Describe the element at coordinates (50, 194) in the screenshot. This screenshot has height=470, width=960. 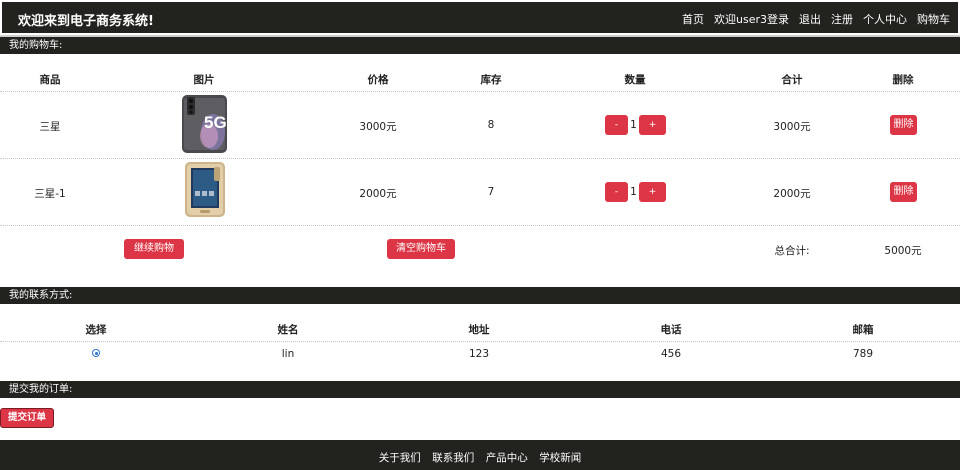
I see `cart-item-name: 三星-1` at that location.